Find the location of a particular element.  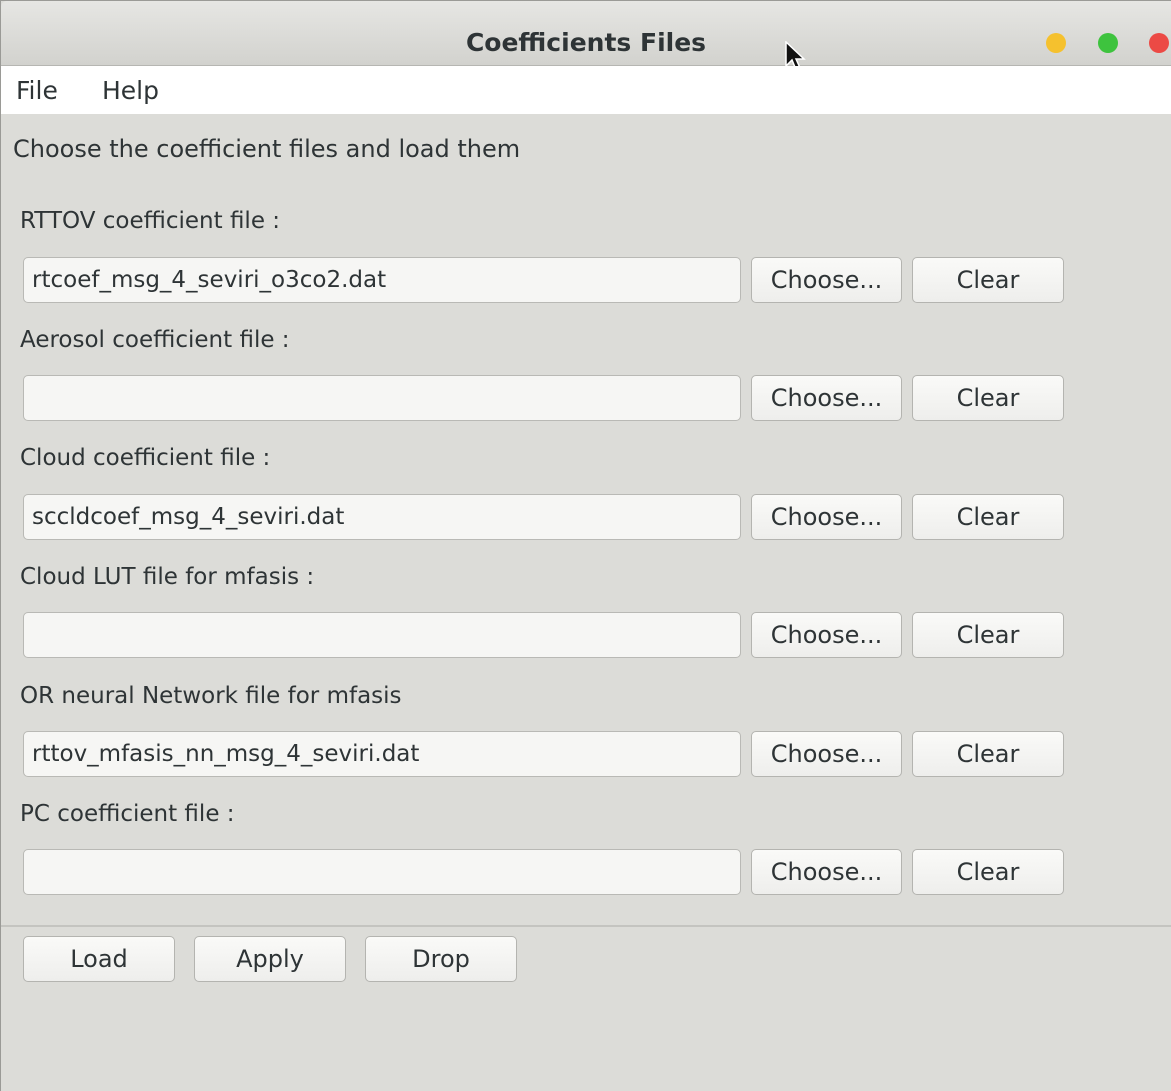

drop-button: Drop is located at coordinates (441, 959).